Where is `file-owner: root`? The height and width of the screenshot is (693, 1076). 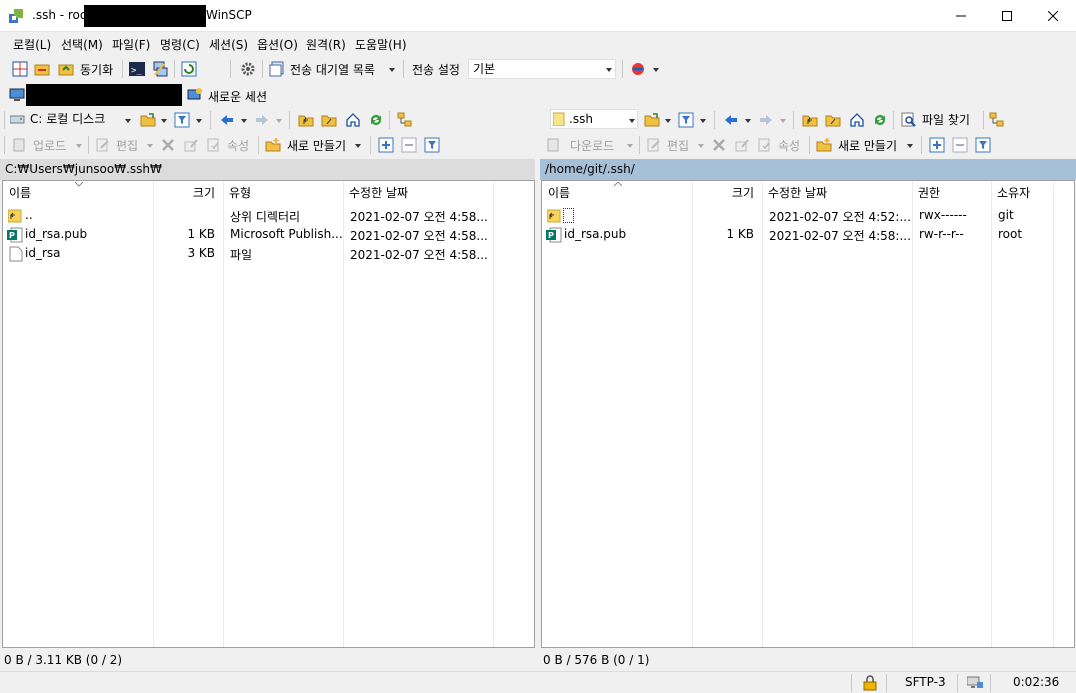 file-owner: root is located at coordinates (1010, 234).